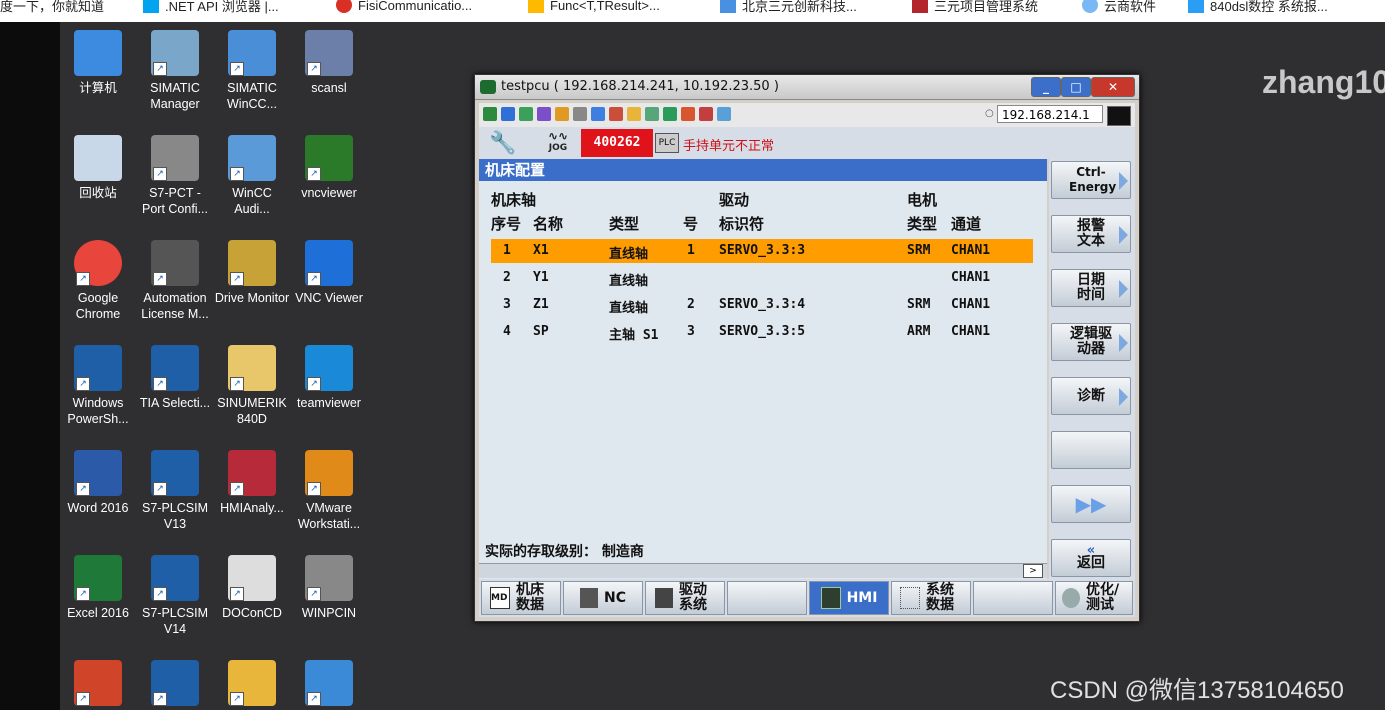 The height and width of the screenshot is (710, 1385). I want to click on softkey-alarm-text: 报警文本, so click(1091, 234).